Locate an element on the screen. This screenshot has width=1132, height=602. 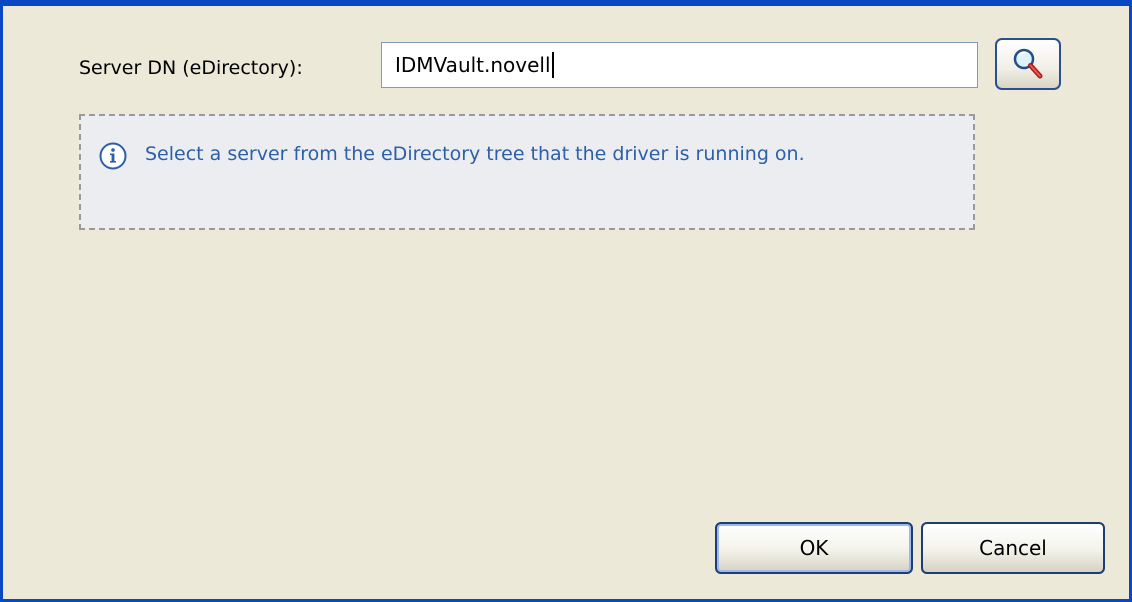
search-icon is located at coordinates (1028, 63).